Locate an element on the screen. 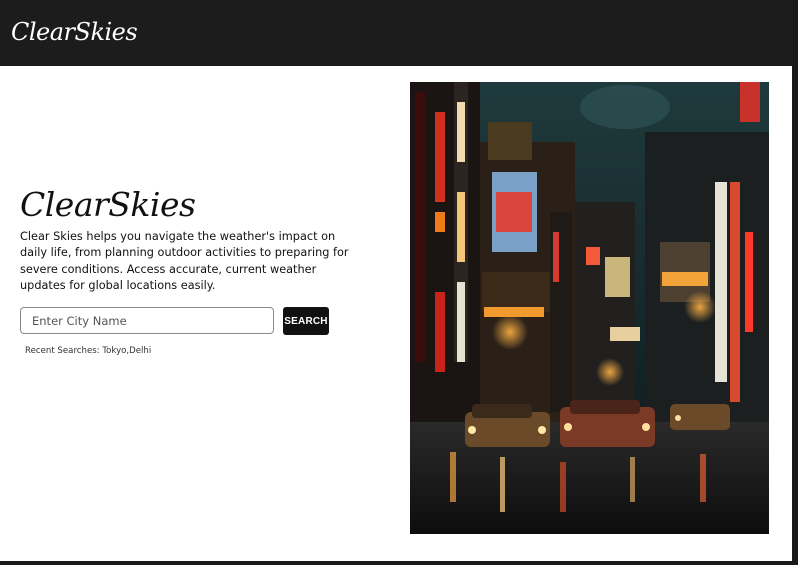 The height and width of the screenshot is (565, 798). search-button: SEARCH is located at coordinates (306, 321).